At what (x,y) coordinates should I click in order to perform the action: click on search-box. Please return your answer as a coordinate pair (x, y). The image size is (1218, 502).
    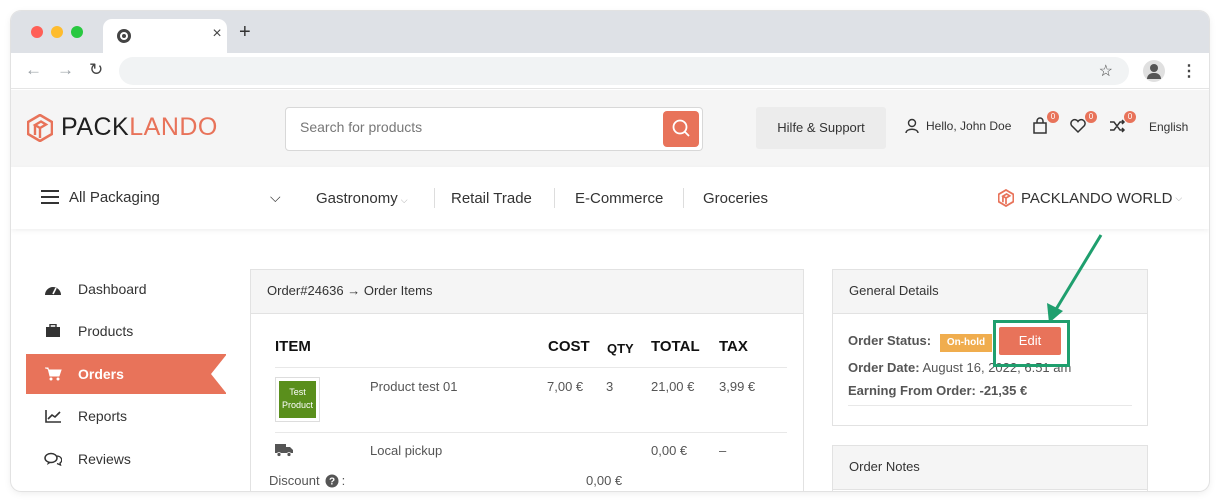
    Looking at the image, I should click on (494, 129).